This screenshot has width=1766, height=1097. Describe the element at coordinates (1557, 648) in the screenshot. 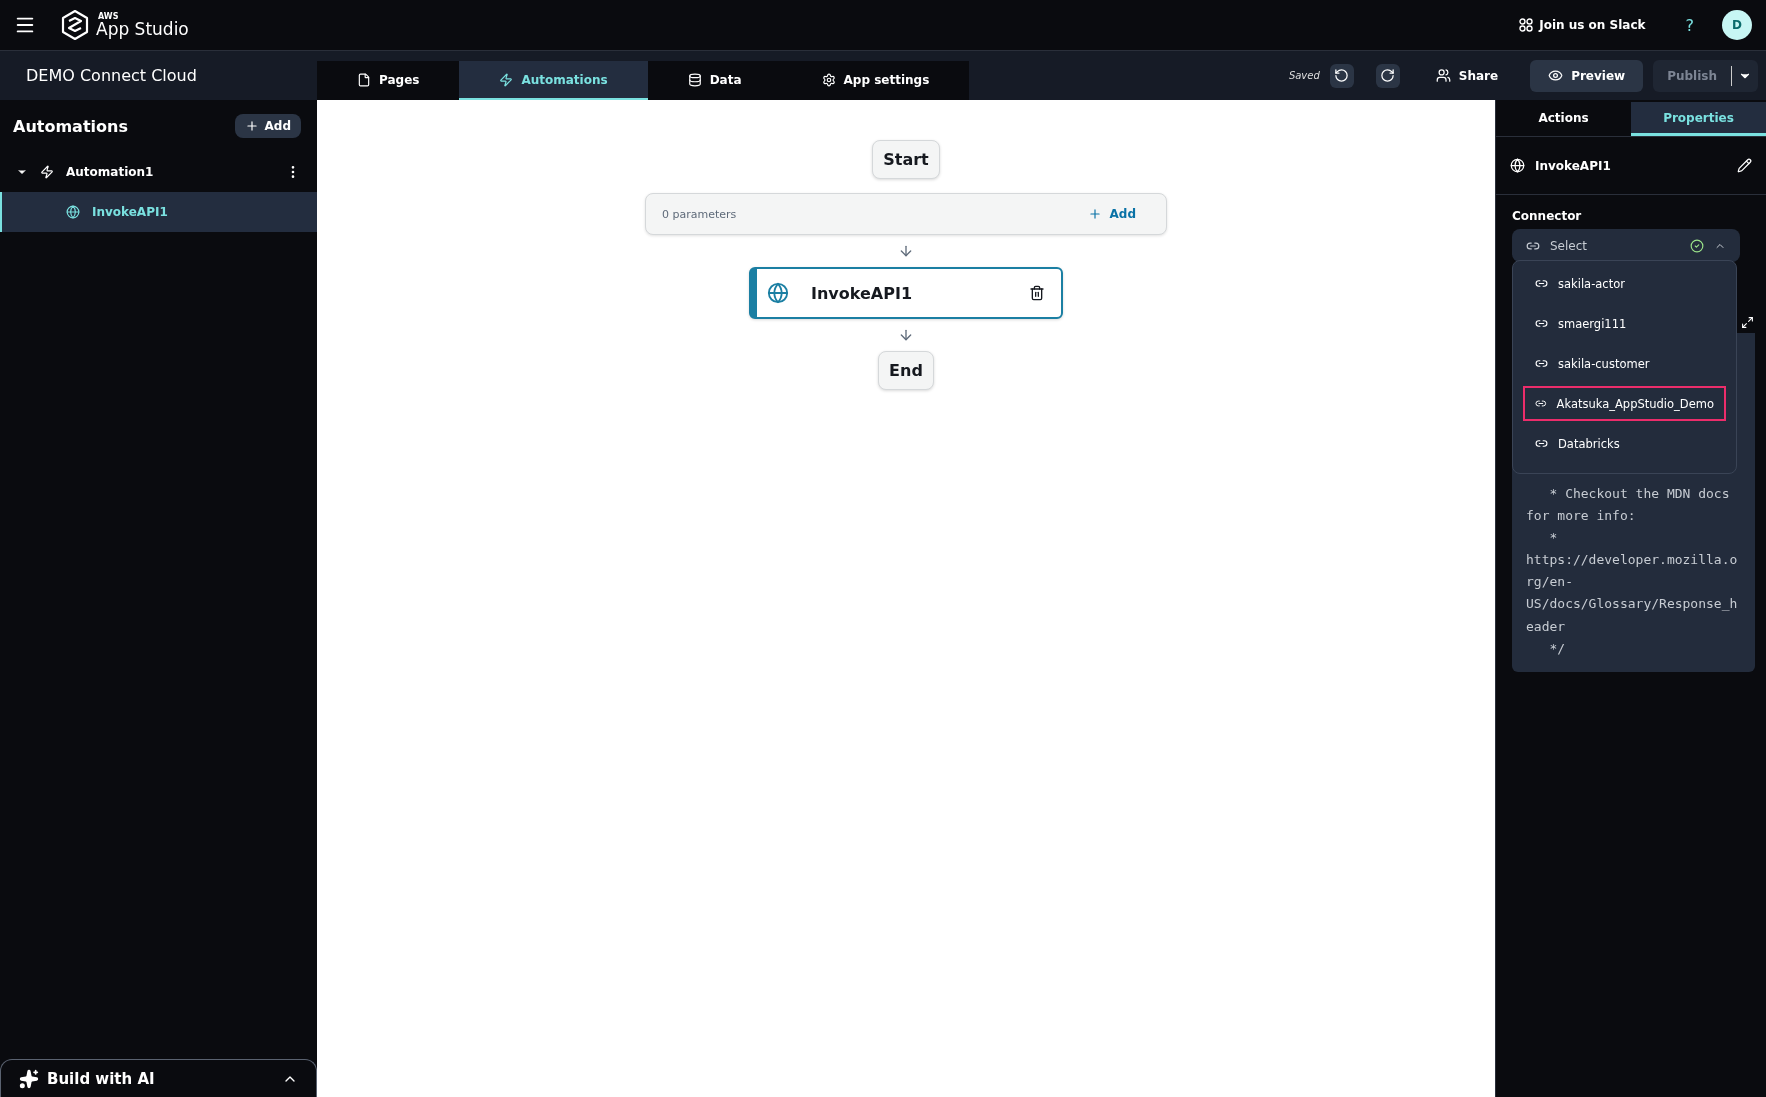

I see `code-line: */` at that location.